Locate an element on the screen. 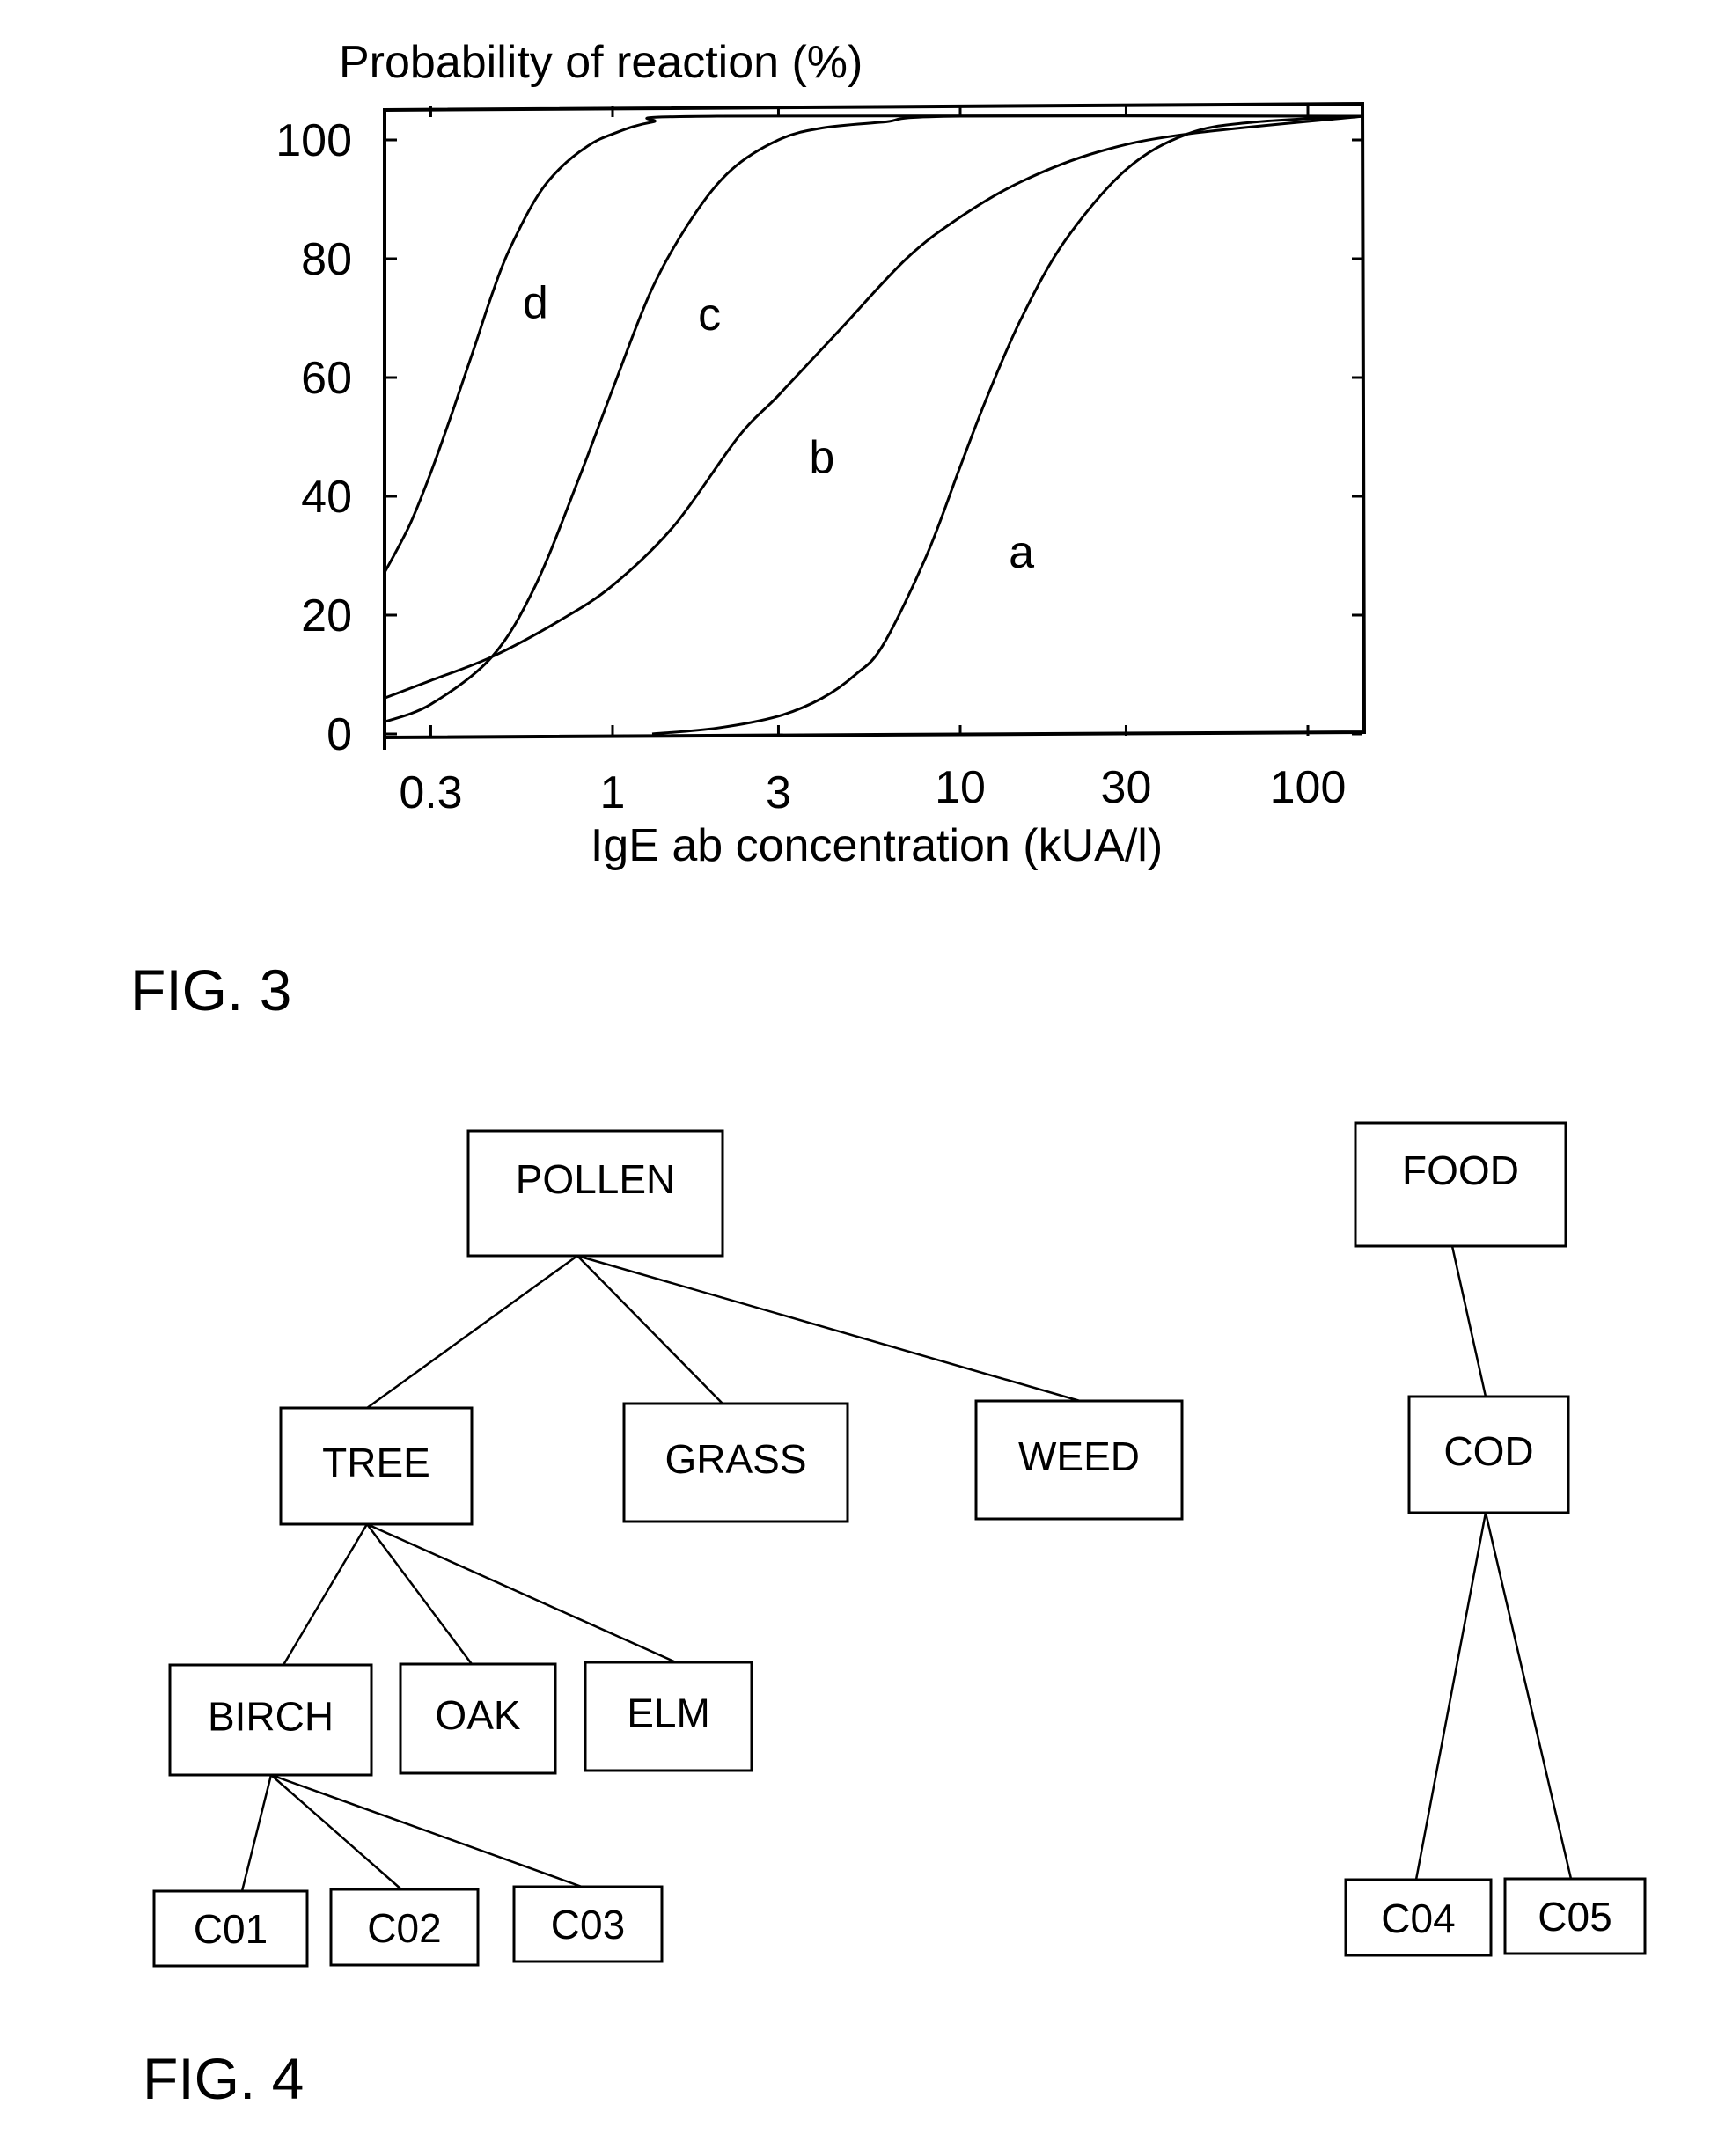 Image resolution: width=1718 pixels, height=2156 pixels. edge-cod-c05 is located at coordinates (1529, 1696).